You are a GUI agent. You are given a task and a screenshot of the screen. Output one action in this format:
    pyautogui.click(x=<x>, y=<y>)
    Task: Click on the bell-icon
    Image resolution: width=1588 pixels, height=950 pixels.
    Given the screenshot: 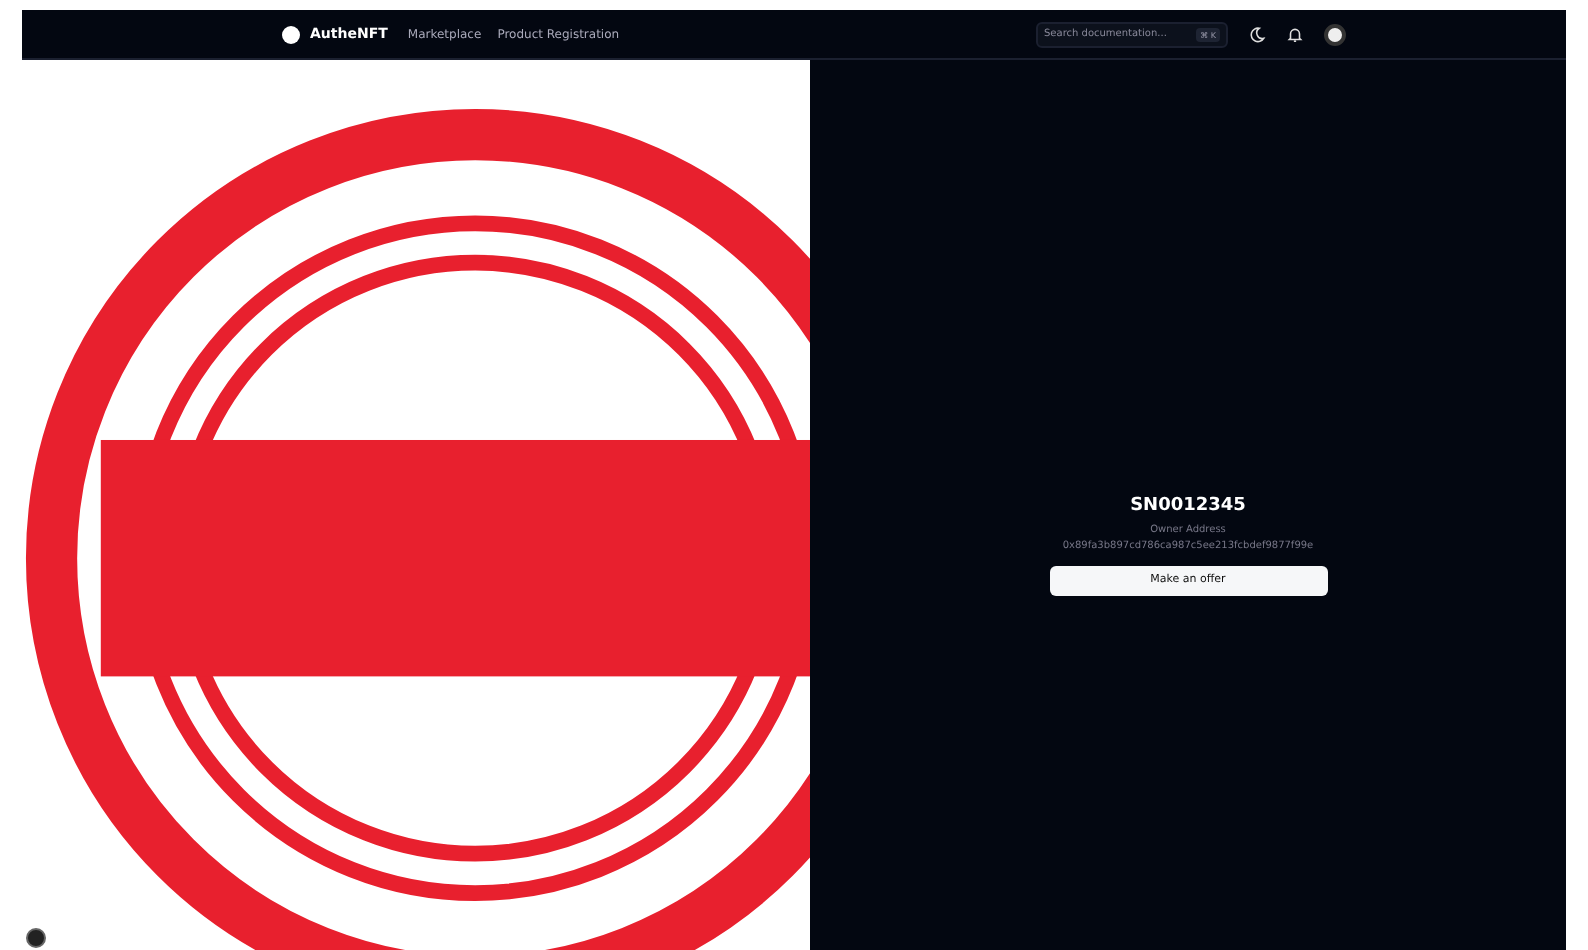 What is the action you would take?
    pyautogui.click(x=1295, y=34)
    